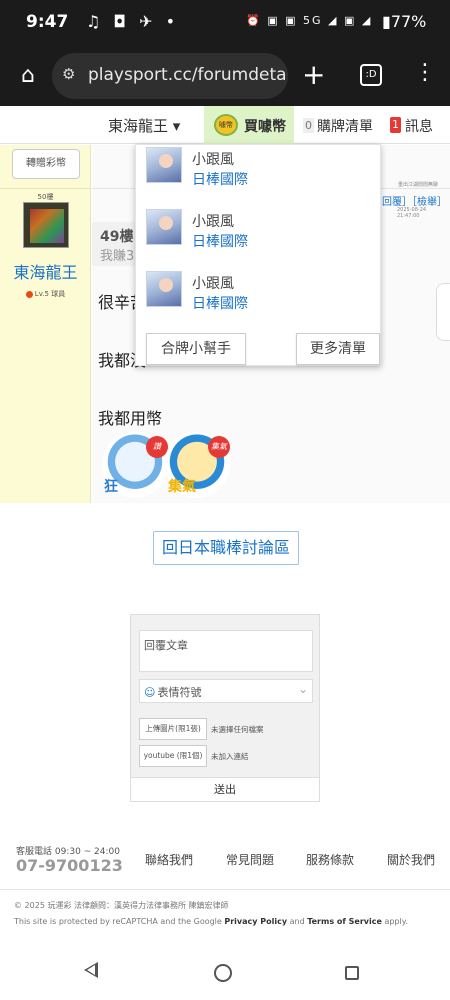 The image size is (450, 1000). Describe the element at coordinates (419, 126) in the screenshot. I see `messages-link: 訊息` at that location.